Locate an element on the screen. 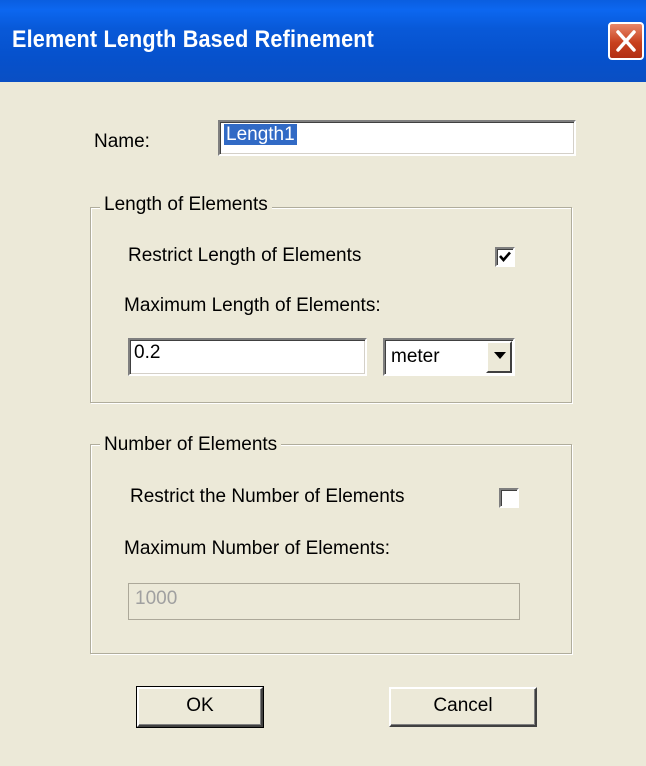  name-label: Name: is located at coordinates (122, 141).